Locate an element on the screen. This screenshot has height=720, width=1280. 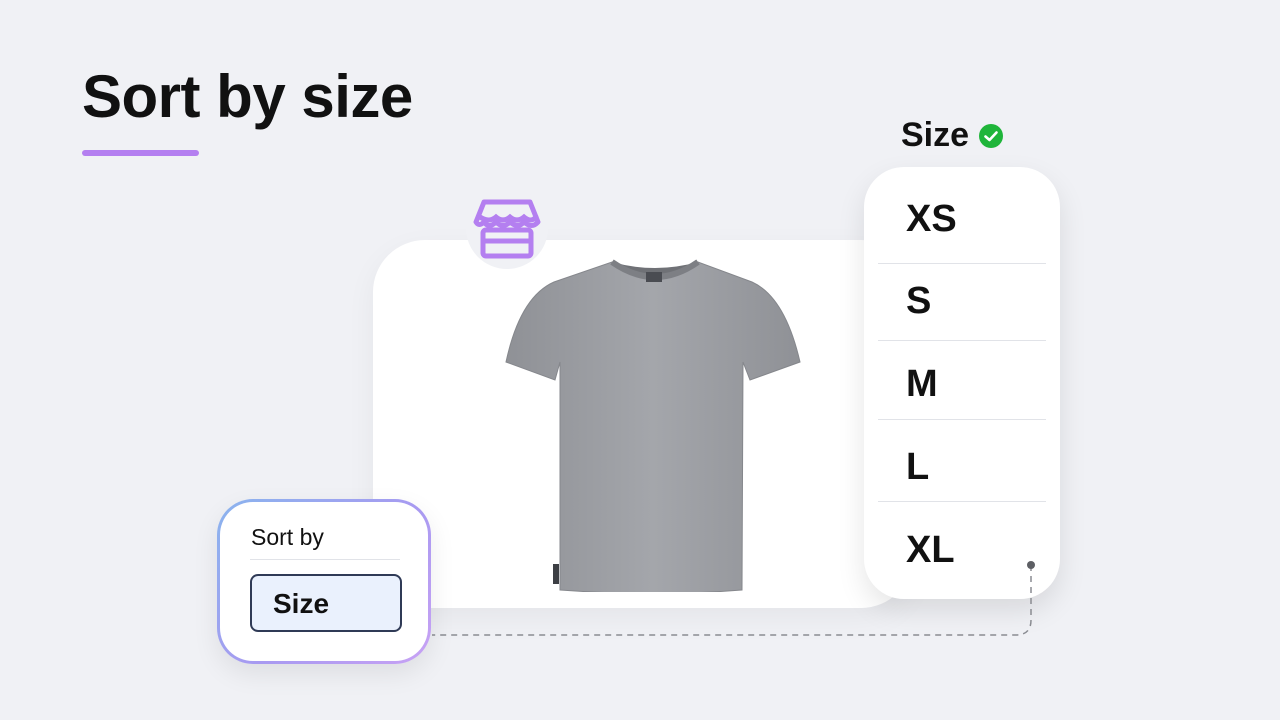
sort-divider is located at coordinates (325, 559).